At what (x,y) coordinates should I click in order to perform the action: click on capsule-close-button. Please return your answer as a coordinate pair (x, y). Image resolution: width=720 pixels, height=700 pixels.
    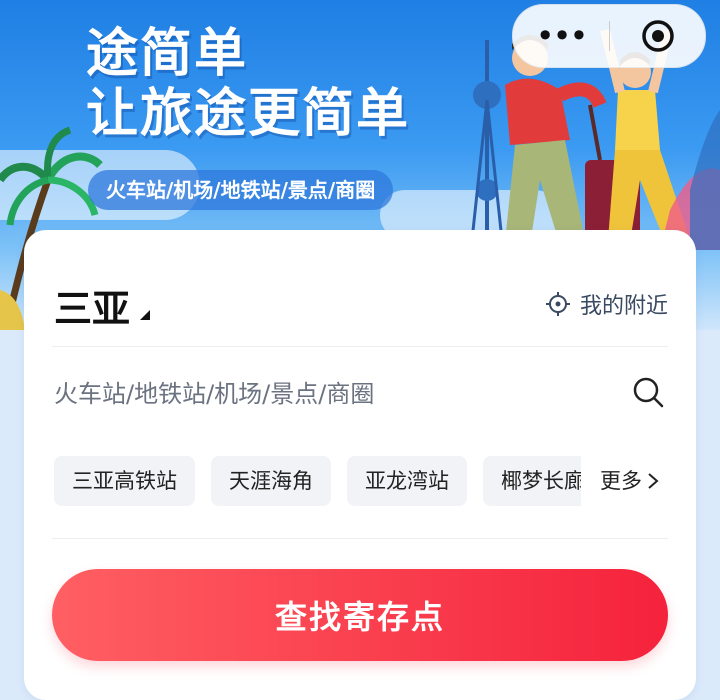
    Looking at the image, I should click on (657, 36).